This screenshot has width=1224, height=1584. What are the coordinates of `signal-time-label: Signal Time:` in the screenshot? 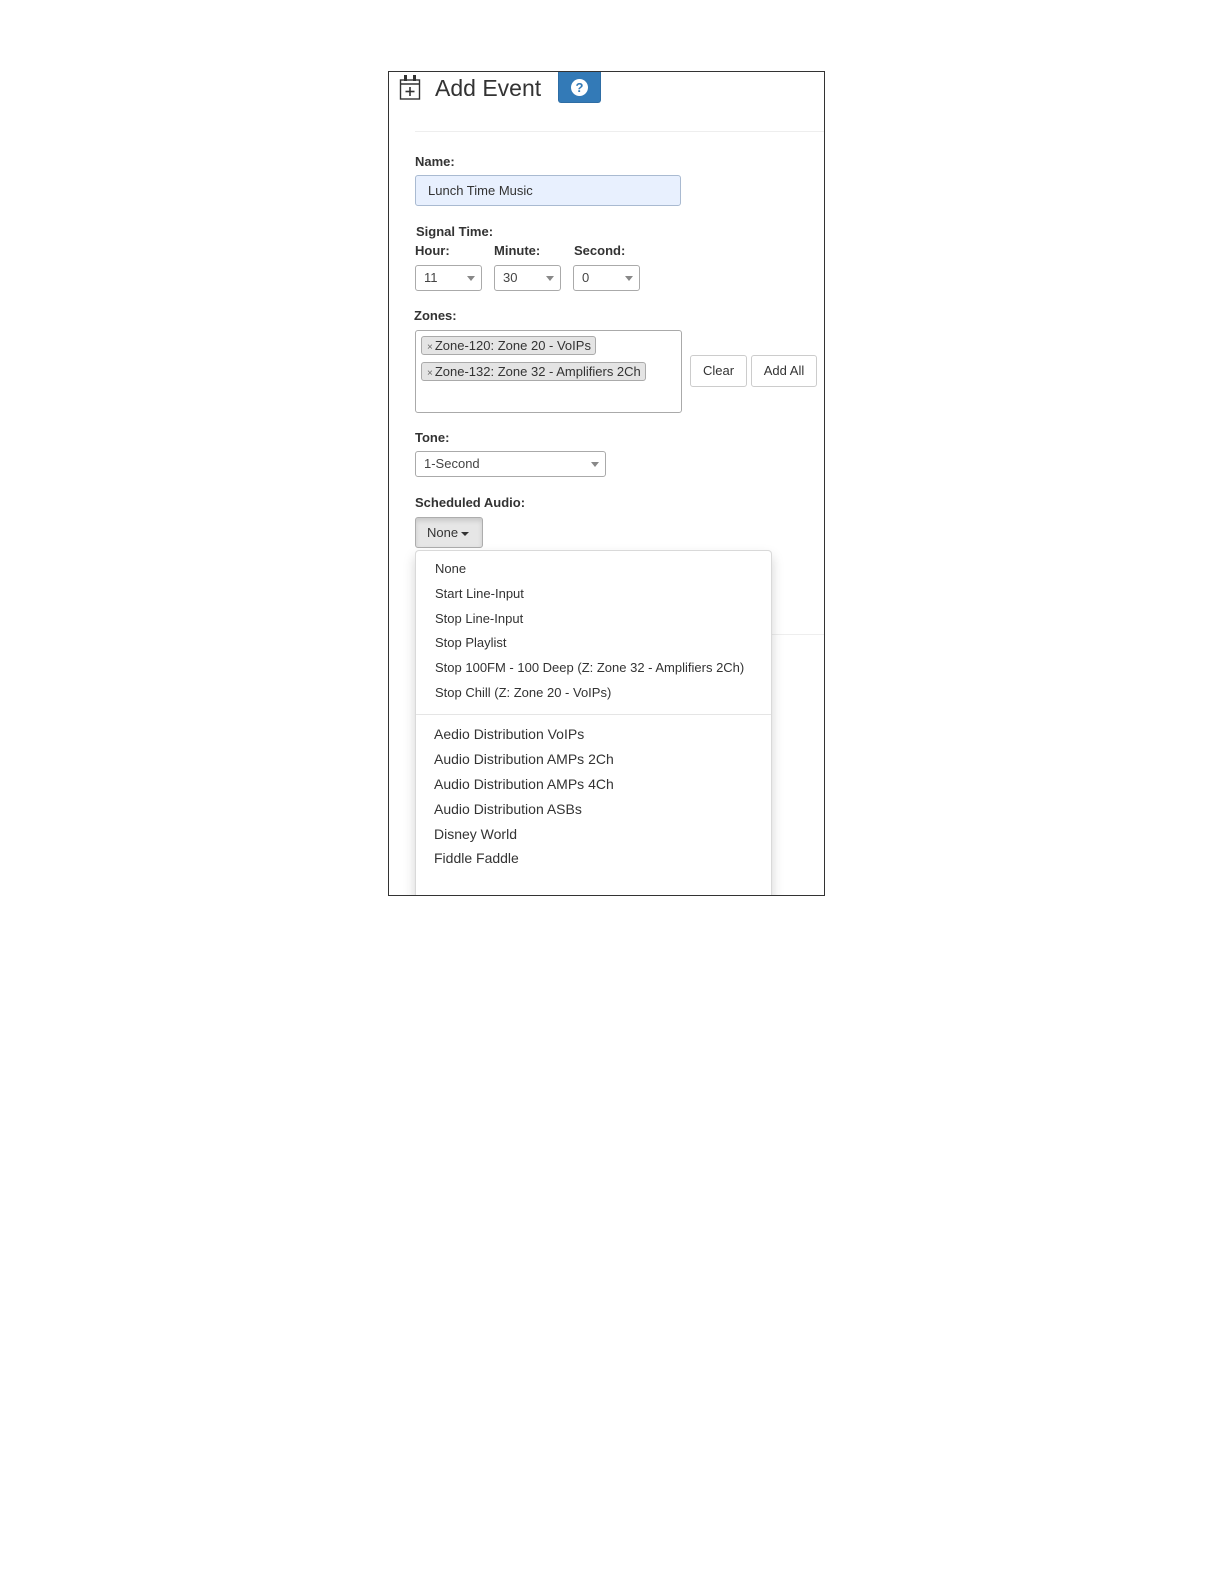 It's located at (455, 231).